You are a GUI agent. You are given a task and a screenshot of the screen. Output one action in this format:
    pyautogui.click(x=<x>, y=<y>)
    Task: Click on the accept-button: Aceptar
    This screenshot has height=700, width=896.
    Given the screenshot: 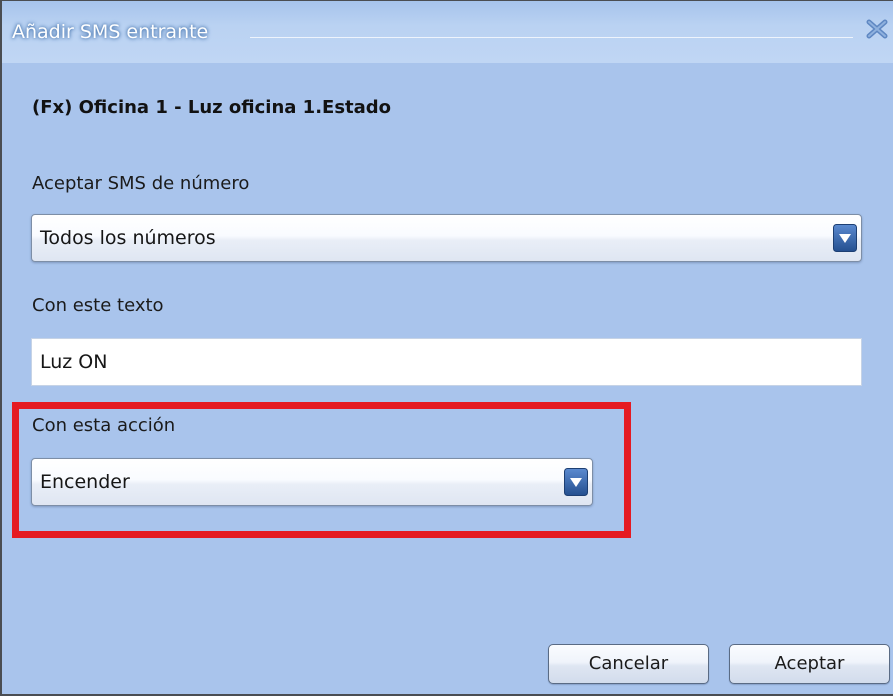 What is the action you would take?
    pyautogui.click(x=809, y=664)
    